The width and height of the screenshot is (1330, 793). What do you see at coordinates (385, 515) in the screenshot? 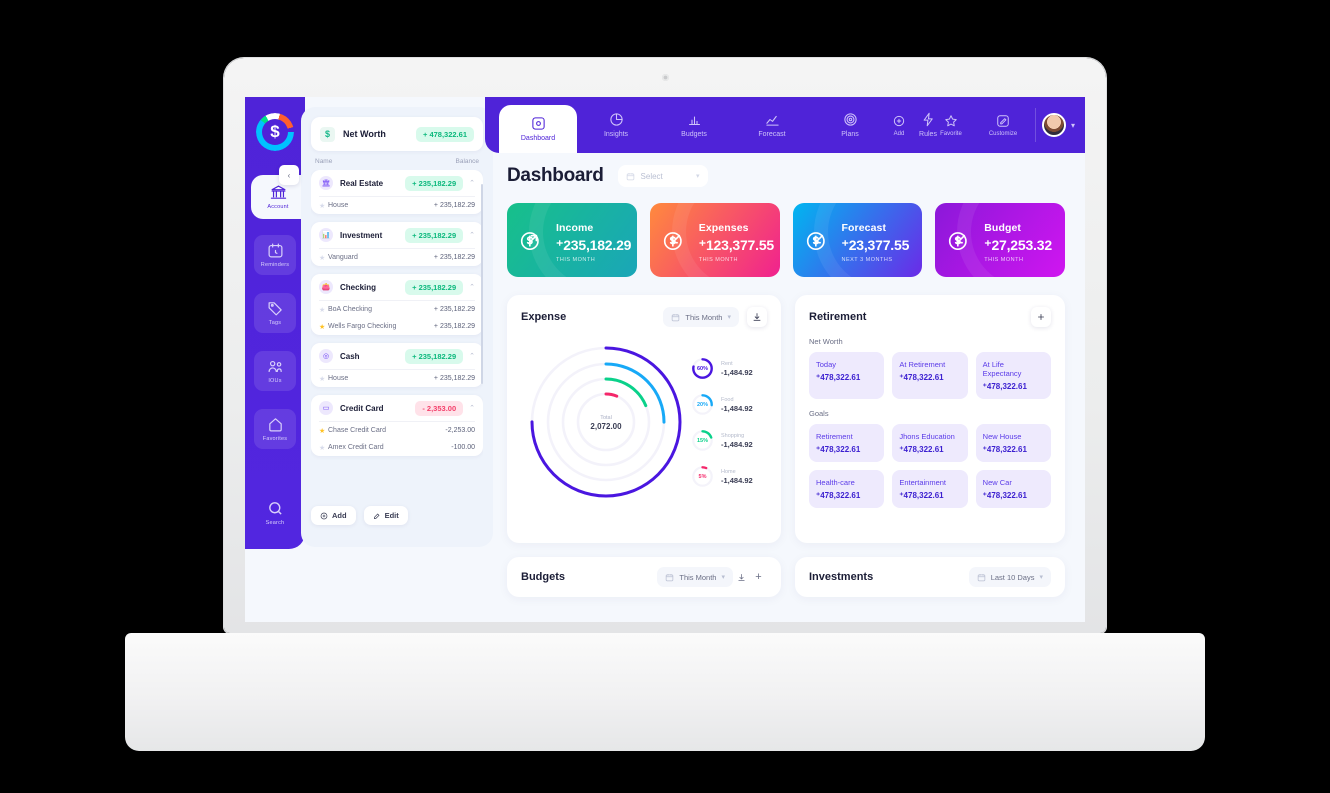
I see `edit-account-button: Edit` at bounding box center [385, 515].